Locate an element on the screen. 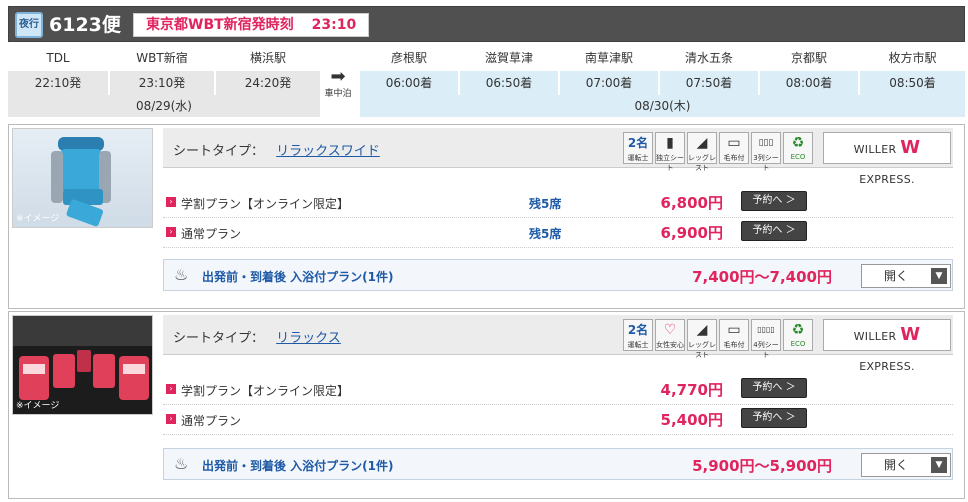  seat-type-link: リラックス is located at coordinates (308, 338).